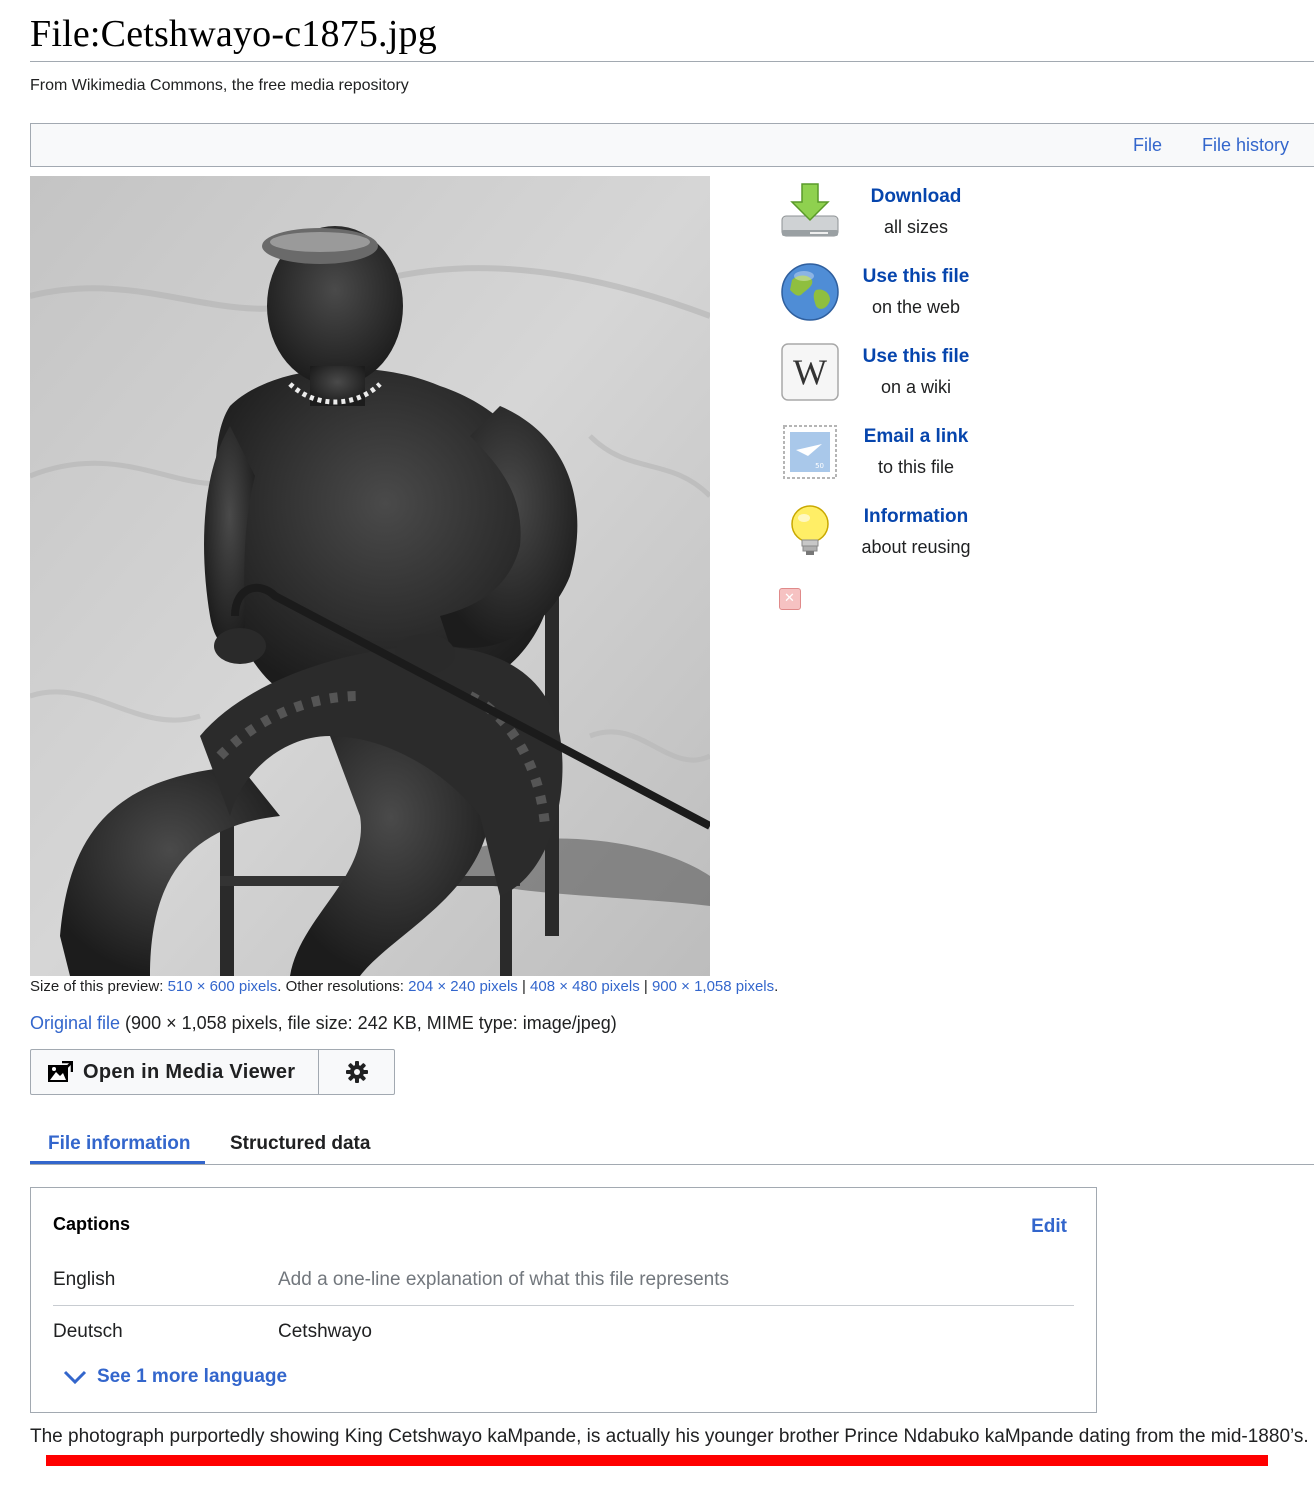 The width and height of the screenshot is (1314, 1487). I want to click on file-page-tabs: File information Structured data, so click(672, 1143).